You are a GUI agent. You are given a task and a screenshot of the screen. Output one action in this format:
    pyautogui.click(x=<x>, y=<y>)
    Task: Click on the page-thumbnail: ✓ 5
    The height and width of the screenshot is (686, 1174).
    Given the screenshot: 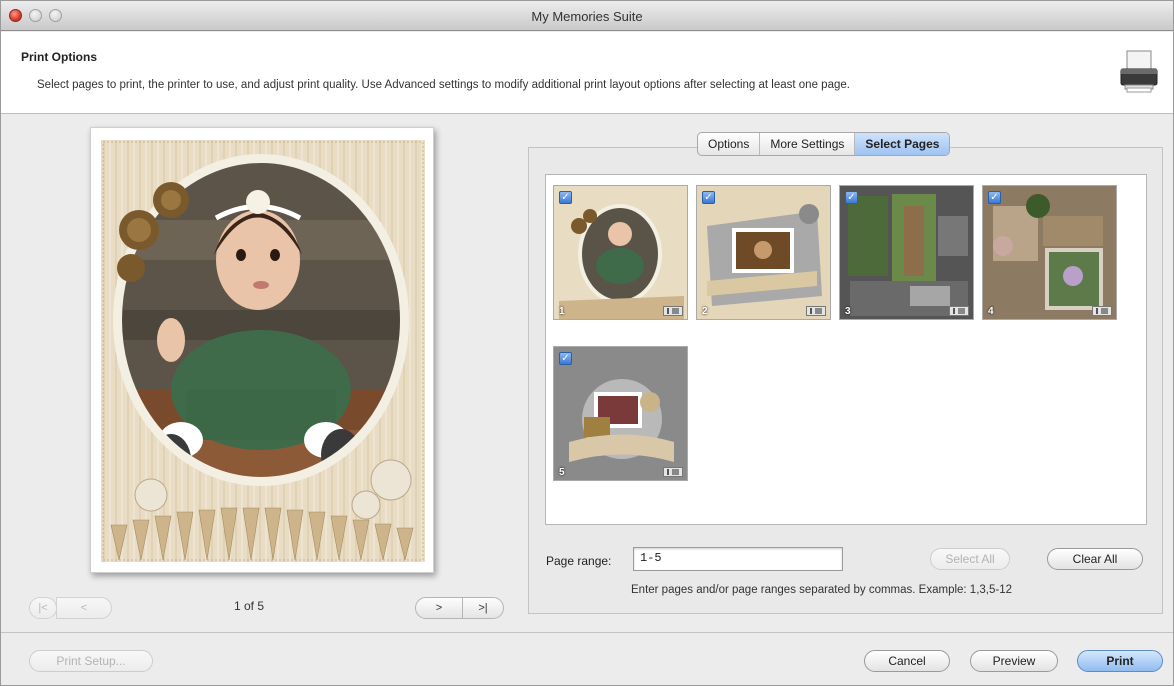 What is the action you would take?
    pyautogui.click(x=620, y=413)
    